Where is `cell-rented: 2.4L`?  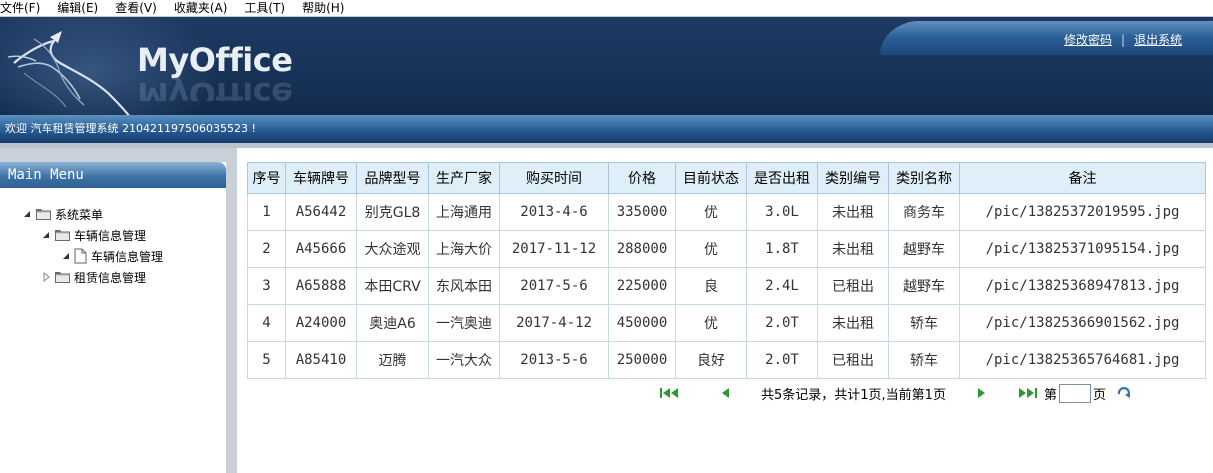
cell-rented: 2.4L is located at coordinates (782, 286).